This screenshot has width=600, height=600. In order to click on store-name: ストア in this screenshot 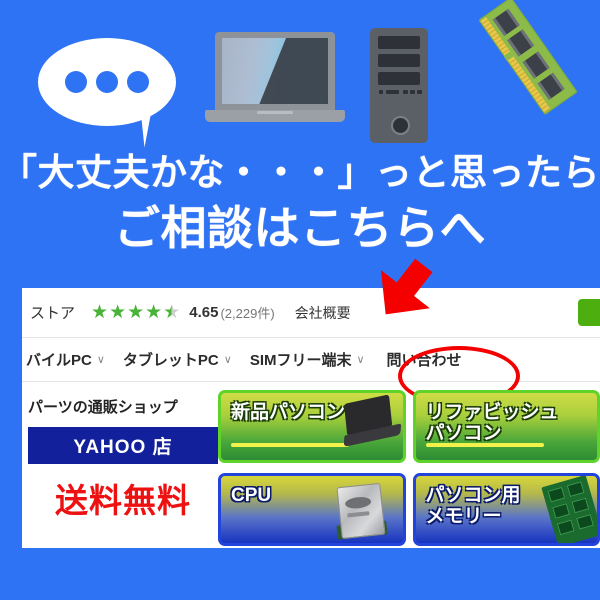, I will do `click(53, 313)`.